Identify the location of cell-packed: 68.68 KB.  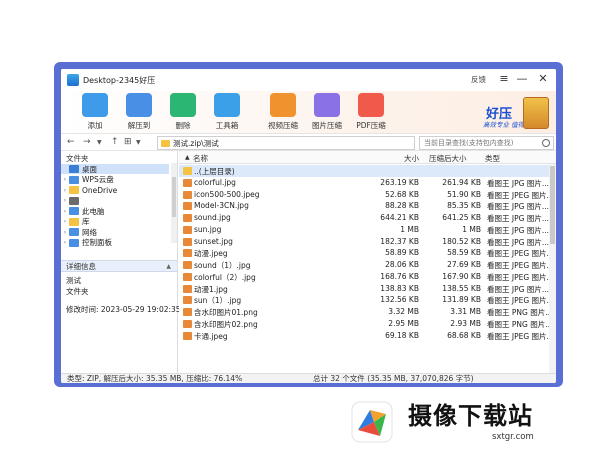
(464, 335).